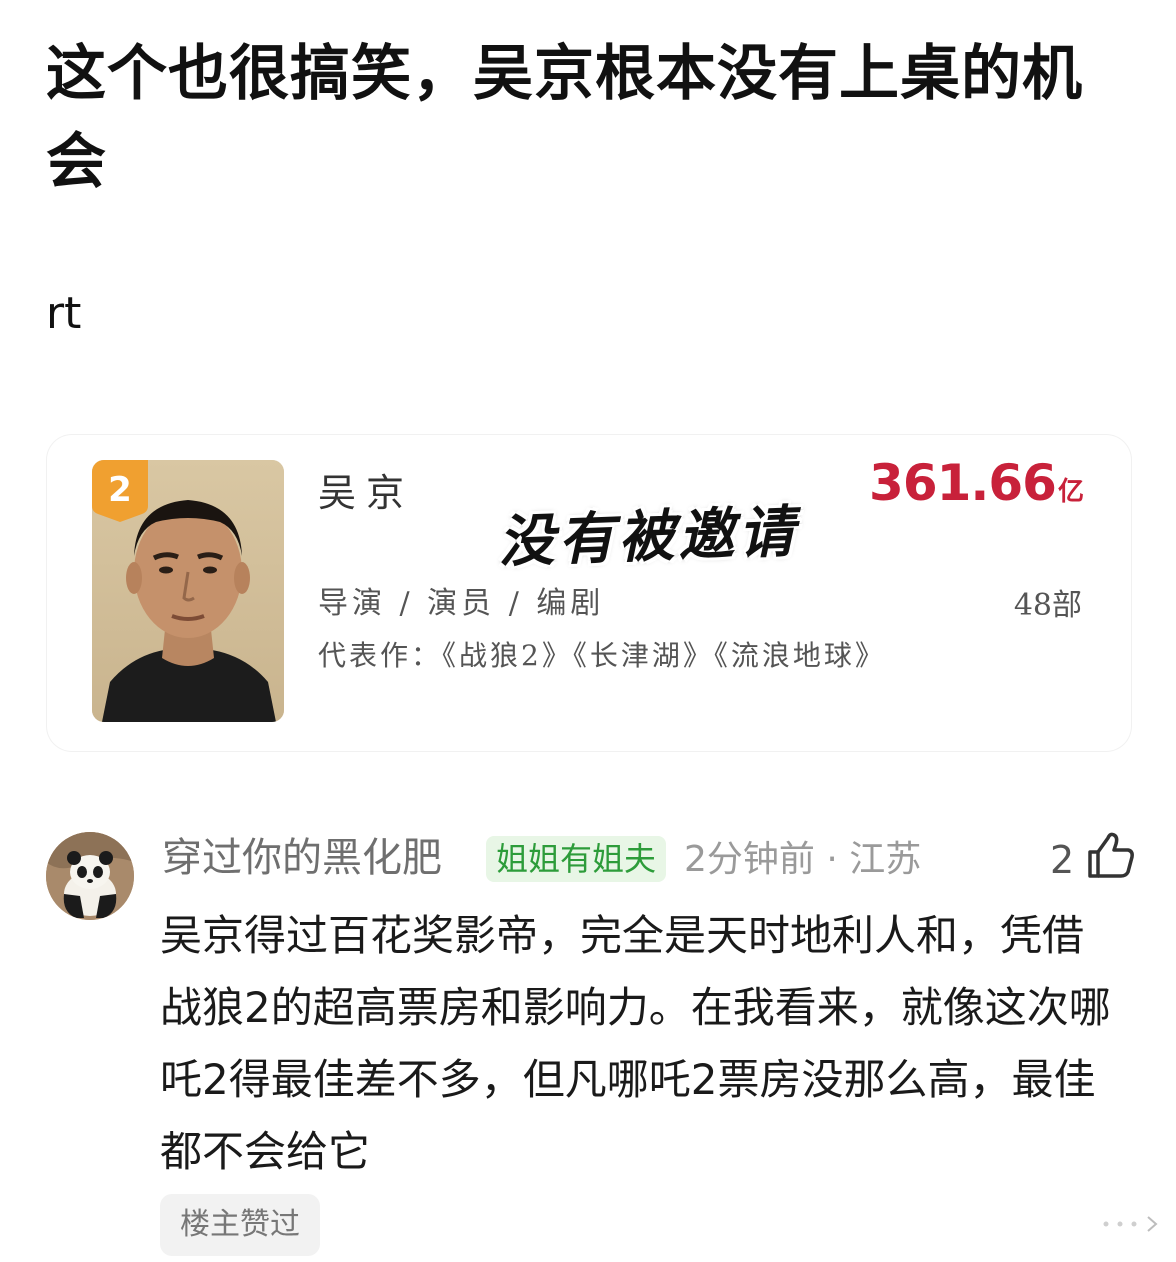  Describe the element at coordinates (188, 591) in the screenshot. I see `actor-photo: 2` at that location.